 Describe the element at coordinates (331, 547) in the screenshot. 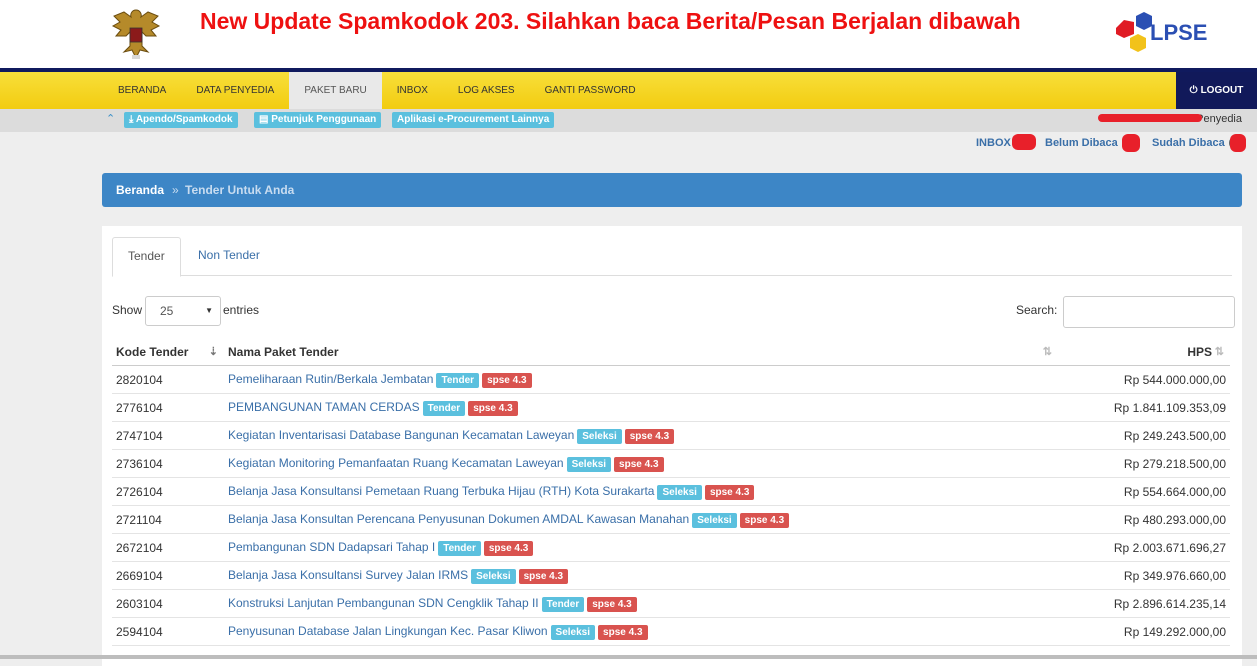

I see `paket-link: Pembangunan SDN Dadapsari Tahap I` at that location.